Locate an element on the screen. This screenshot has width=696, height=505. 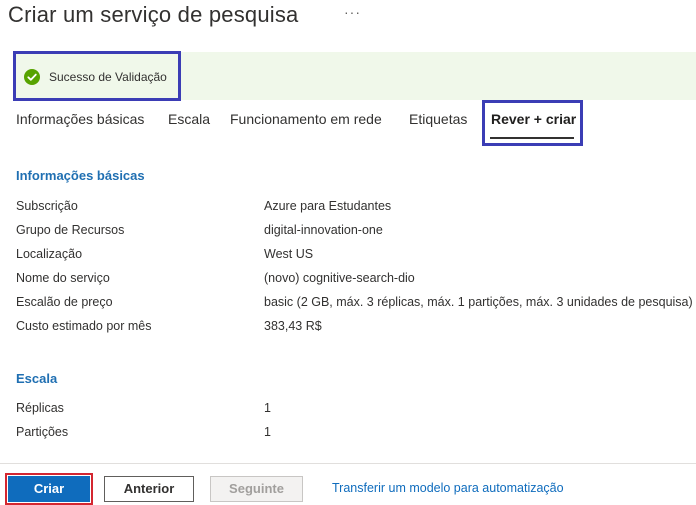
more-options-icon: ··· is located at coordinates (352, 12).